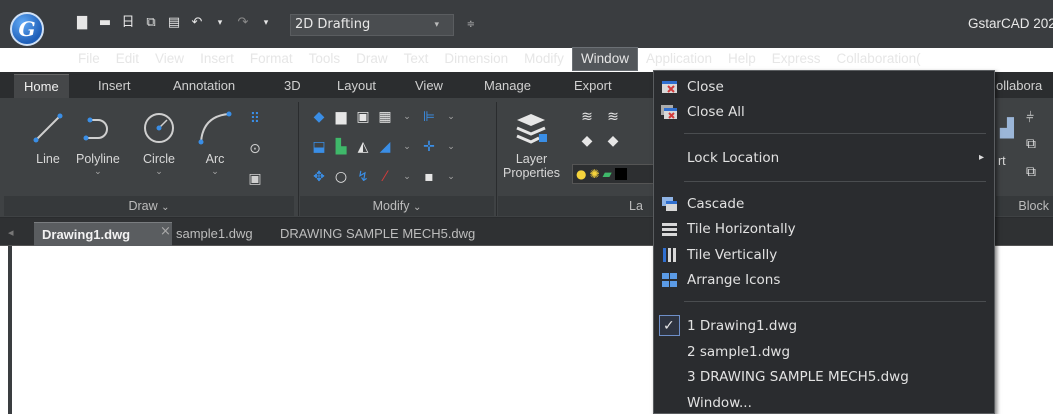  Describe the element at coordinates (341, 177) in the screenshot. I see `offset-icon: ○` at that location.